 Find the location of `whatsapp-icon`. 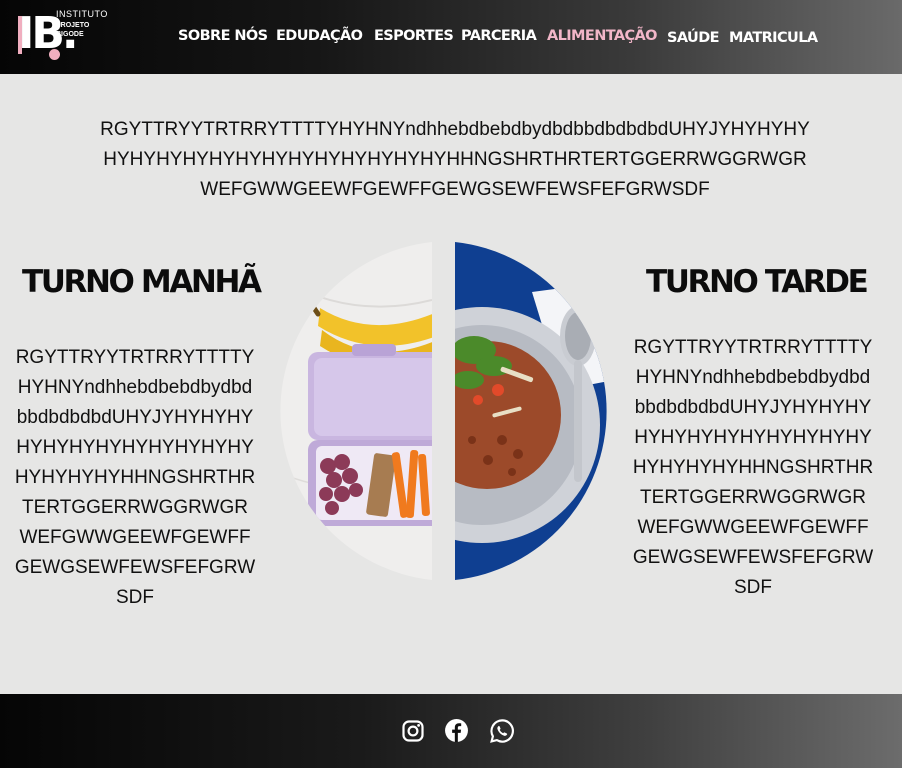

whatsapp-icon is located at coordinates (502, 731).